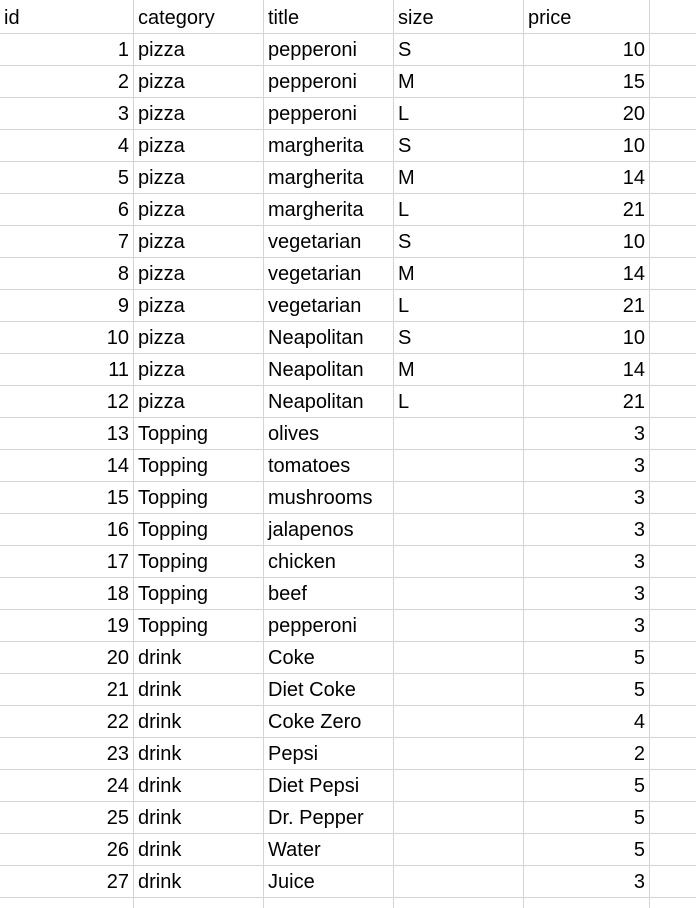 This screenshot has height=908, width=696. Describe the element at coordinates (329, 593) in the screenshot. I see `cell-title: beef` at that location.